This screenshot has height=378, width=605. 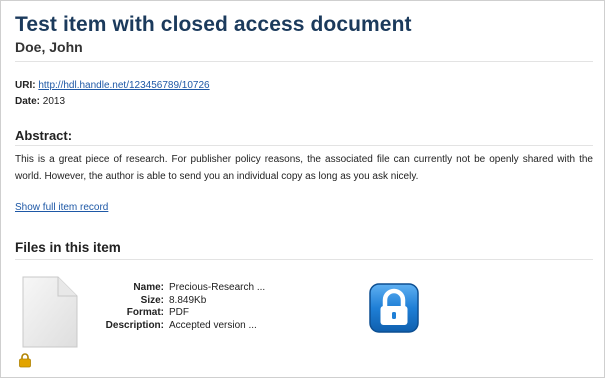 What do you see at coordinates (50, 312) in the screenshot?
I see `document-icon` at bounding box center [50, 312].